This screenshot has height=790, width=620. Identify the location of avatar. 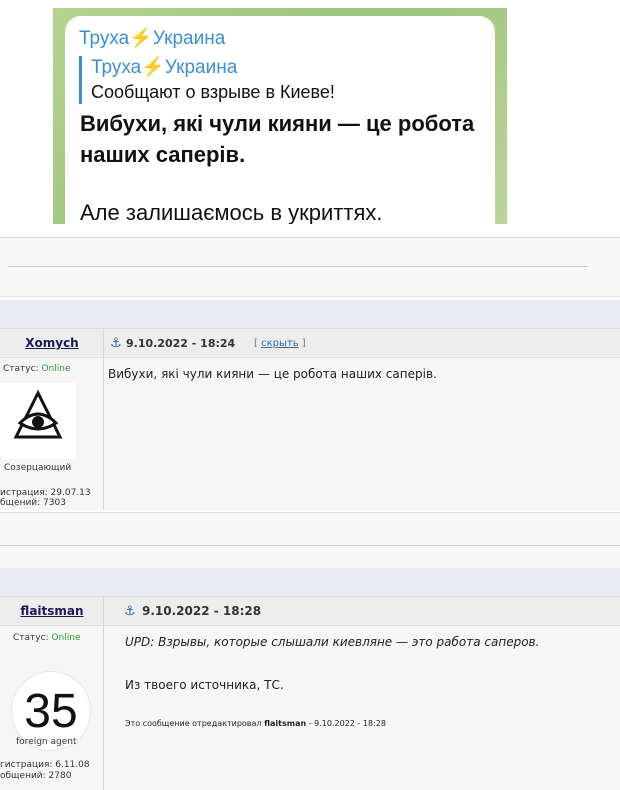
(38, 421).